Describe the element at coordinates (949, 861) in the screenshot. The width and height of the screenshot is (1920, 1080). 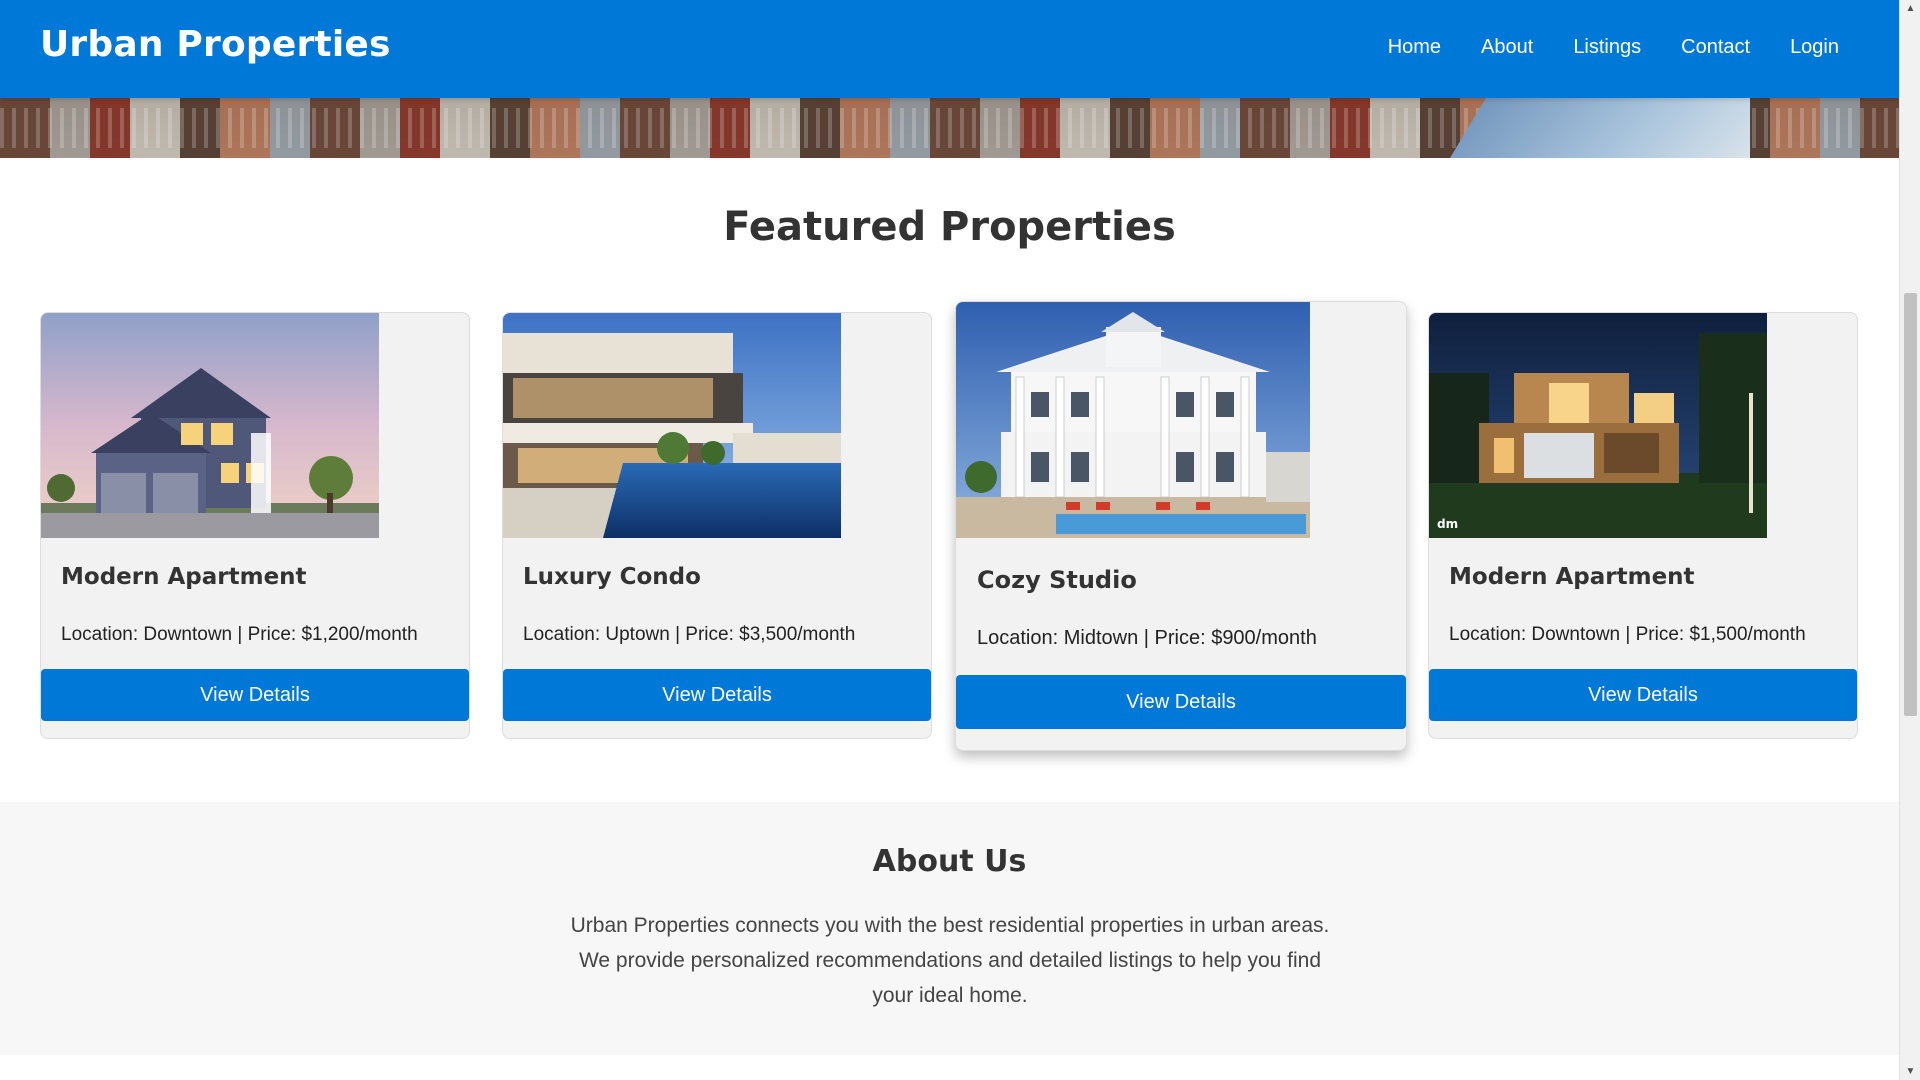
I see `about-title: About Us` at that location.